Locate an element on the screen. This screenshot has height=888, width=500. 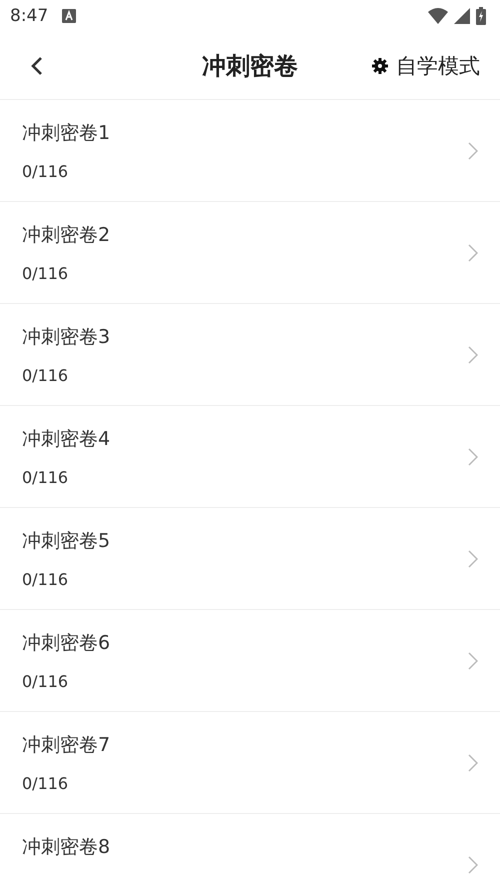
exam-title: 冲刺密卷8 is located at coordinates (67, 847).